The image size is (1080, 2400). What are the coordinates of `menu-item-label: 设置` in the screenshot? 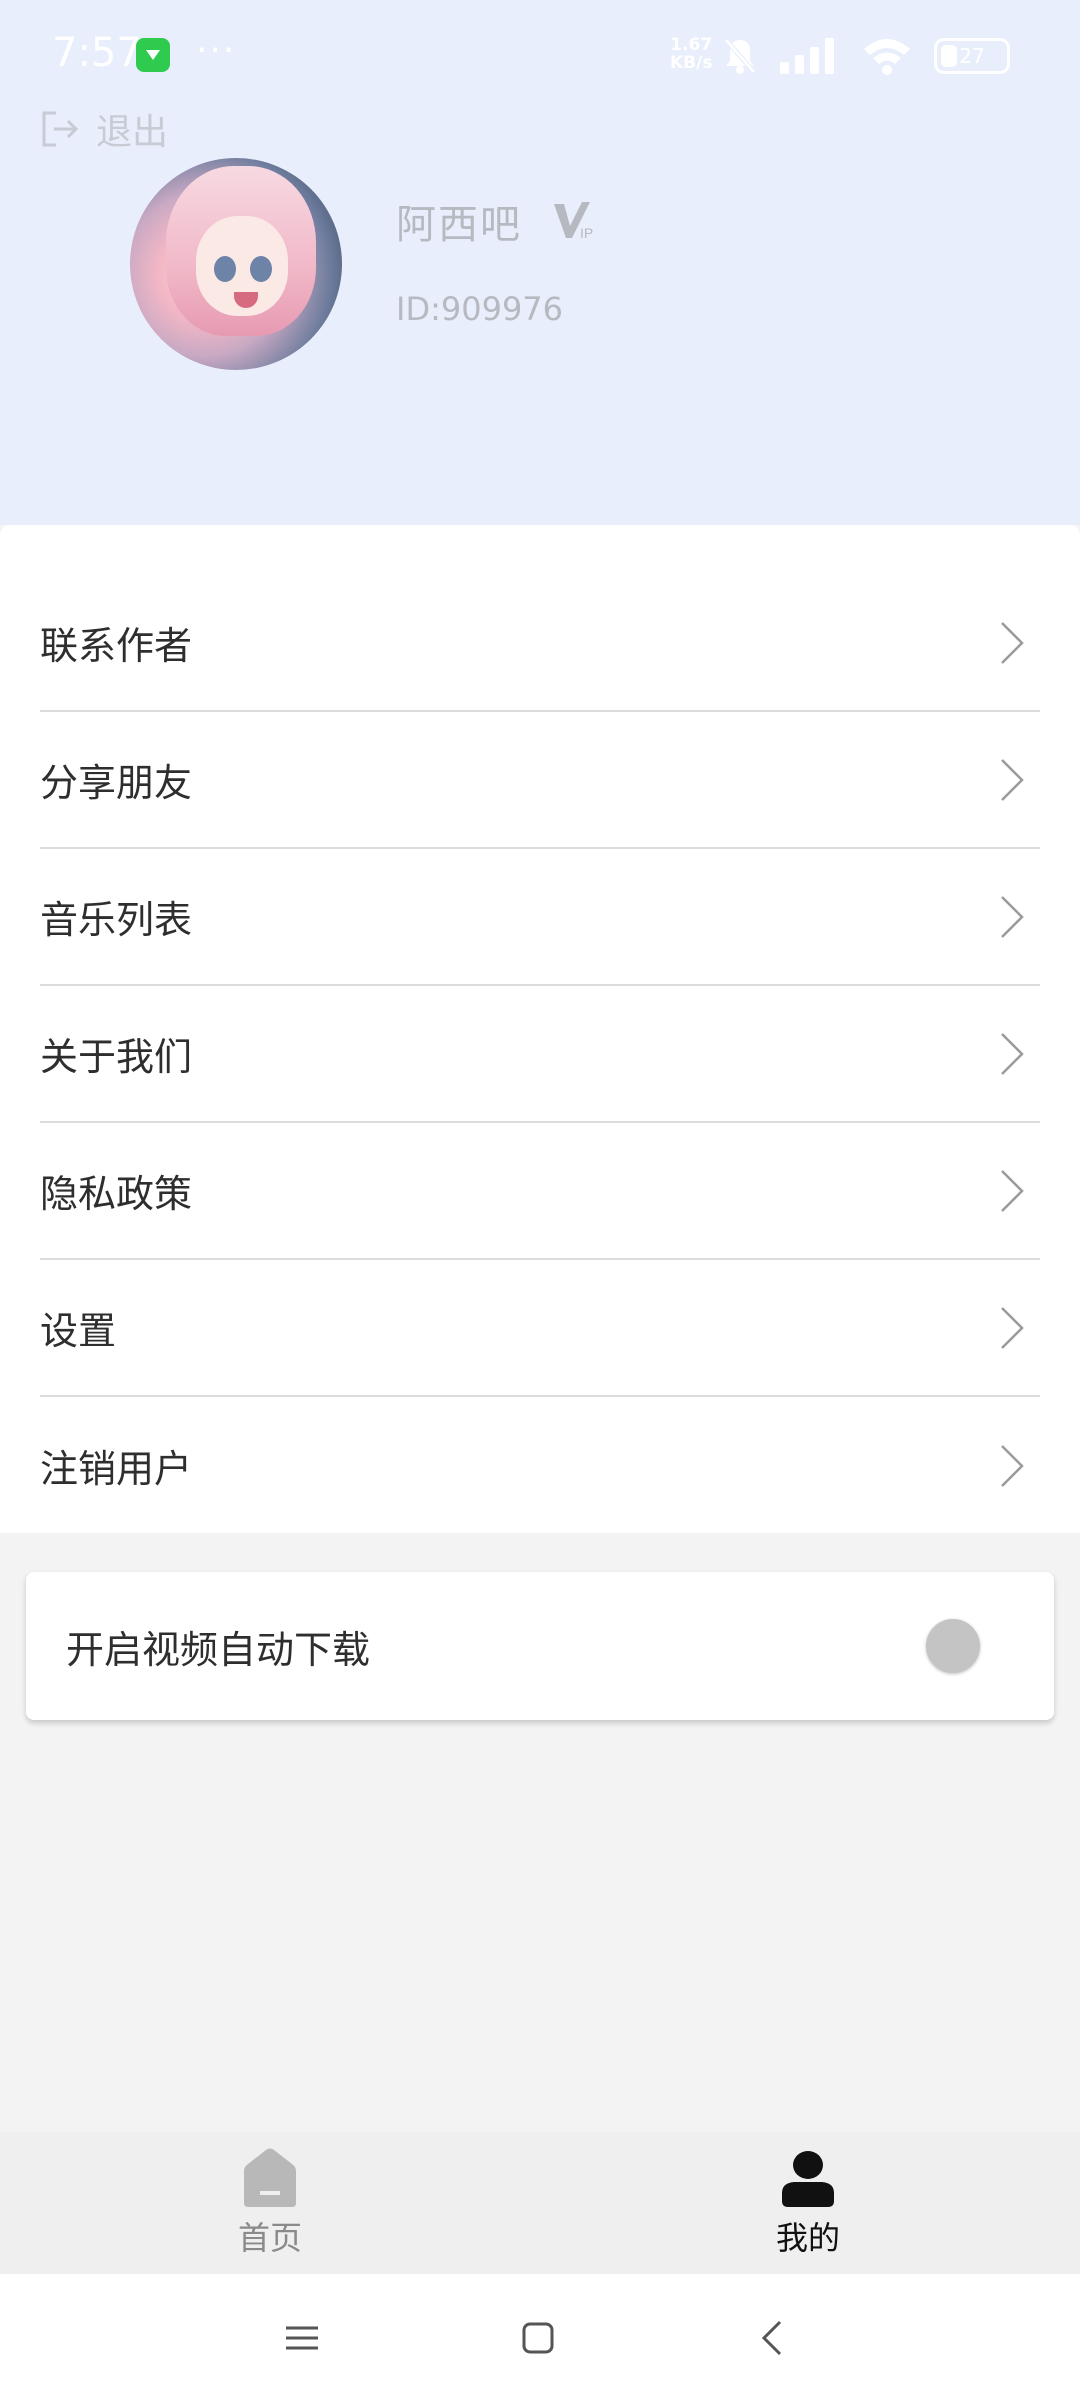 It's located at (78, 1331).